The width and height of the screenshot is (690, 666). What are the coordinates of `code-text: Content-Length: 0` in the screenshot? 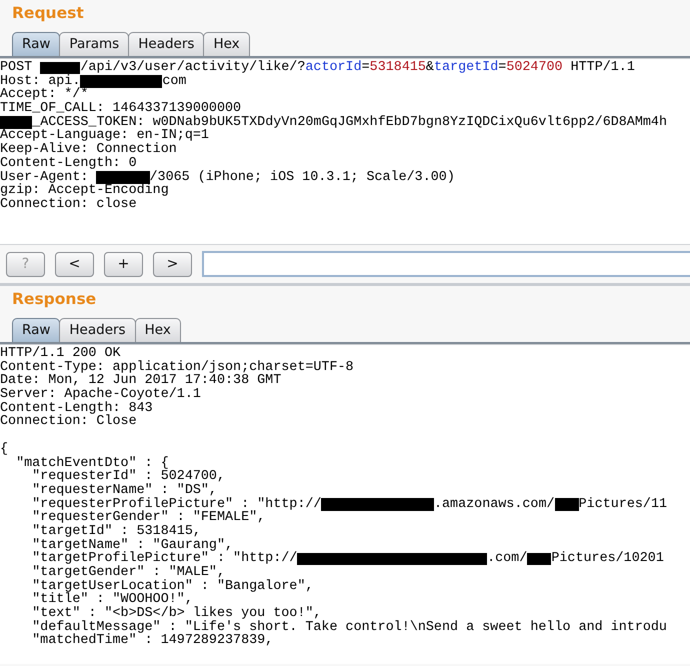 It's located at (68, 163).